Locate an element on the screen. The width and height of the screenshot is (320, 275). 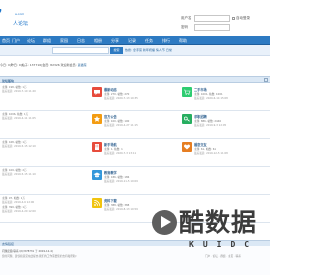
watermark: 酷数据 KUIDC is located at coordinates (211, 231).